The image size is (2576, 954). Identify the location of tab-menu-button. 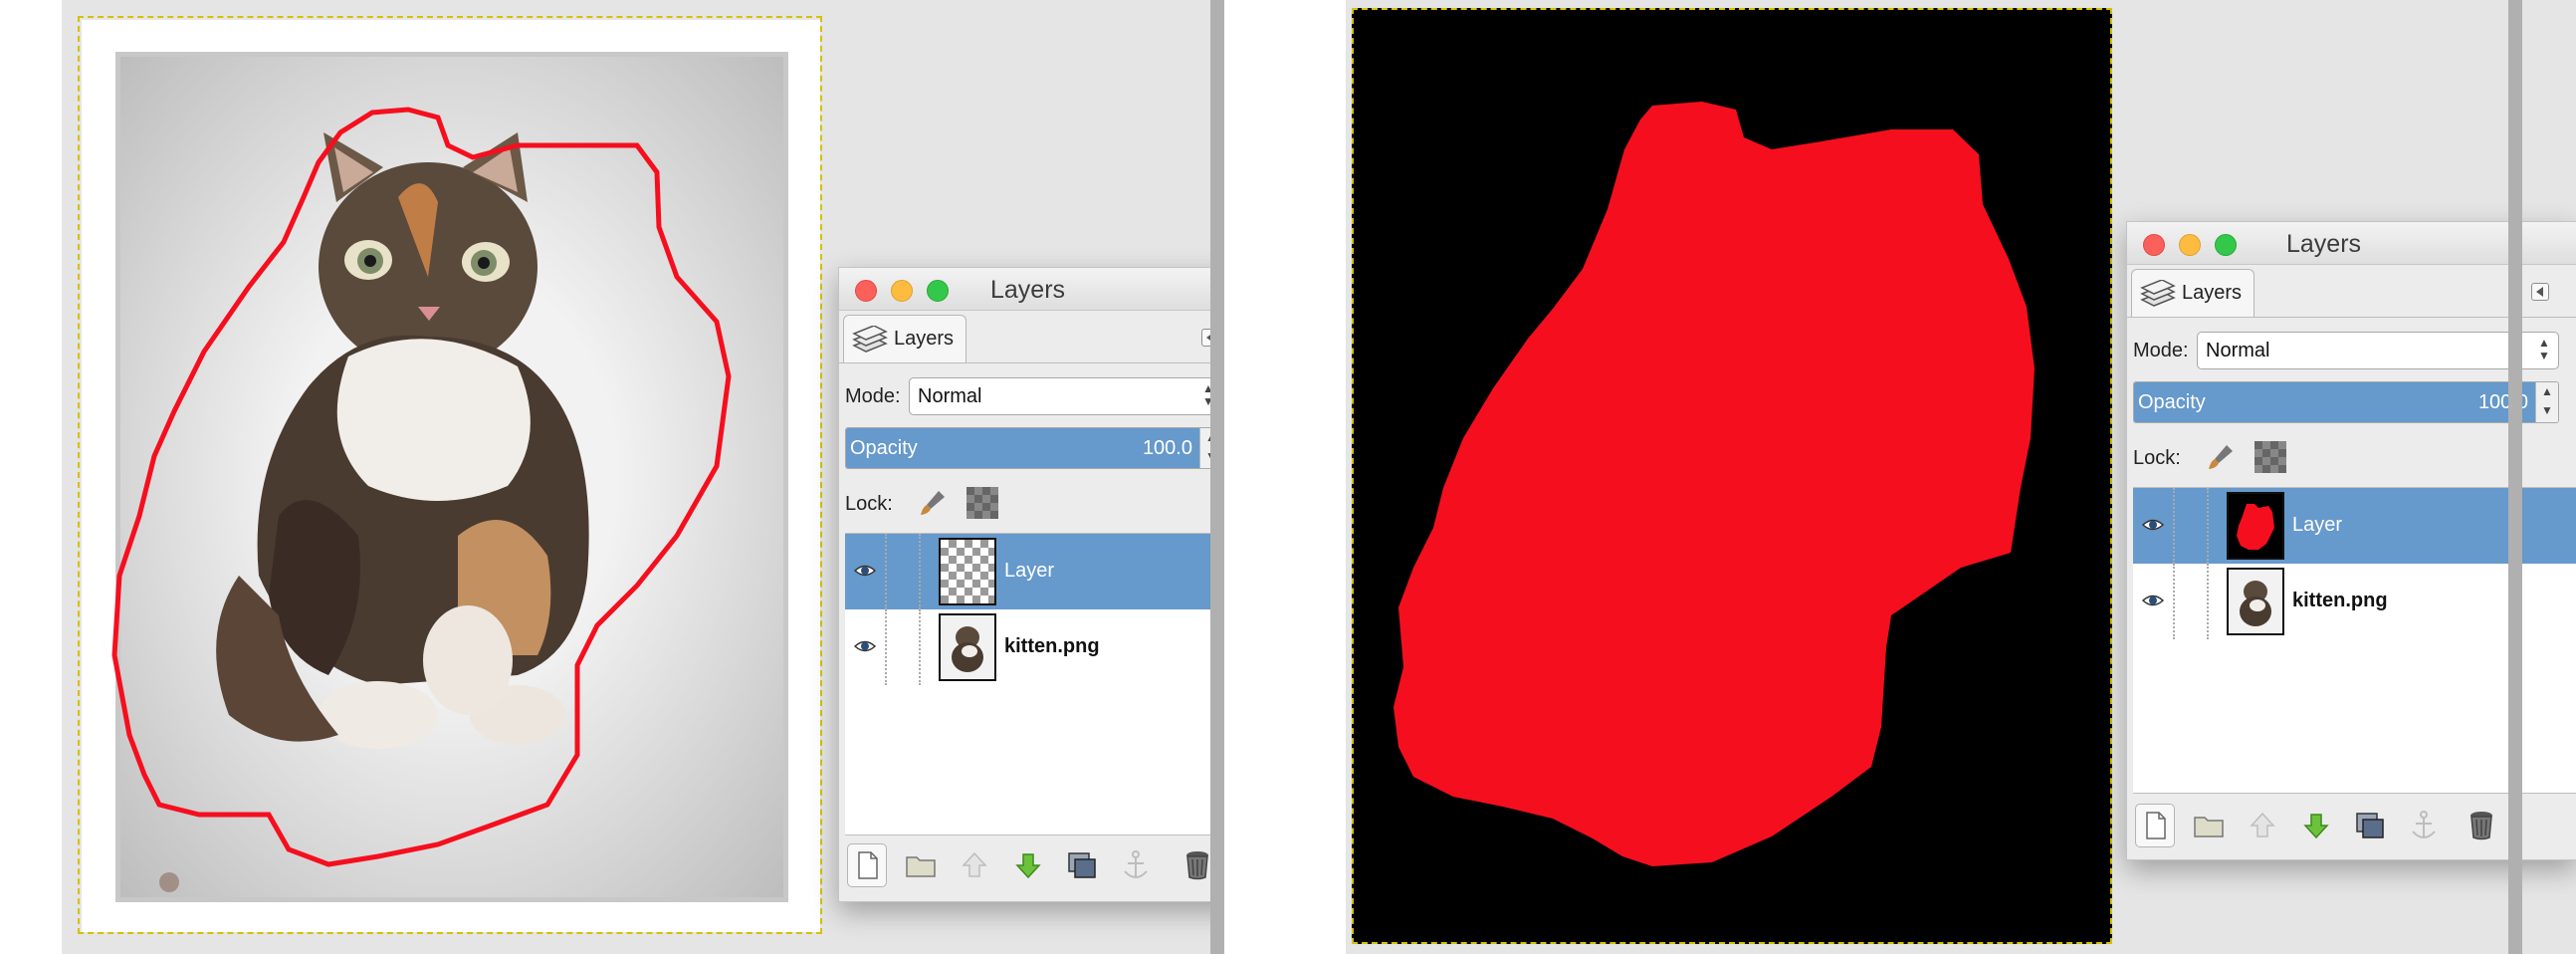
(2540, 292).